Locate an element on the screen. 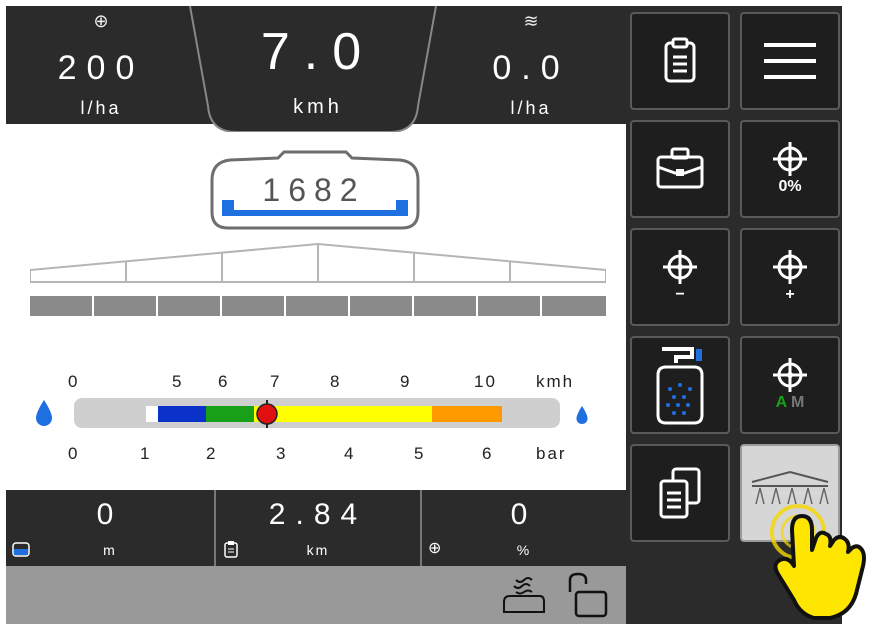 This screenshot has width=873, height=624. status-bar is located at coordinates (316, 595).